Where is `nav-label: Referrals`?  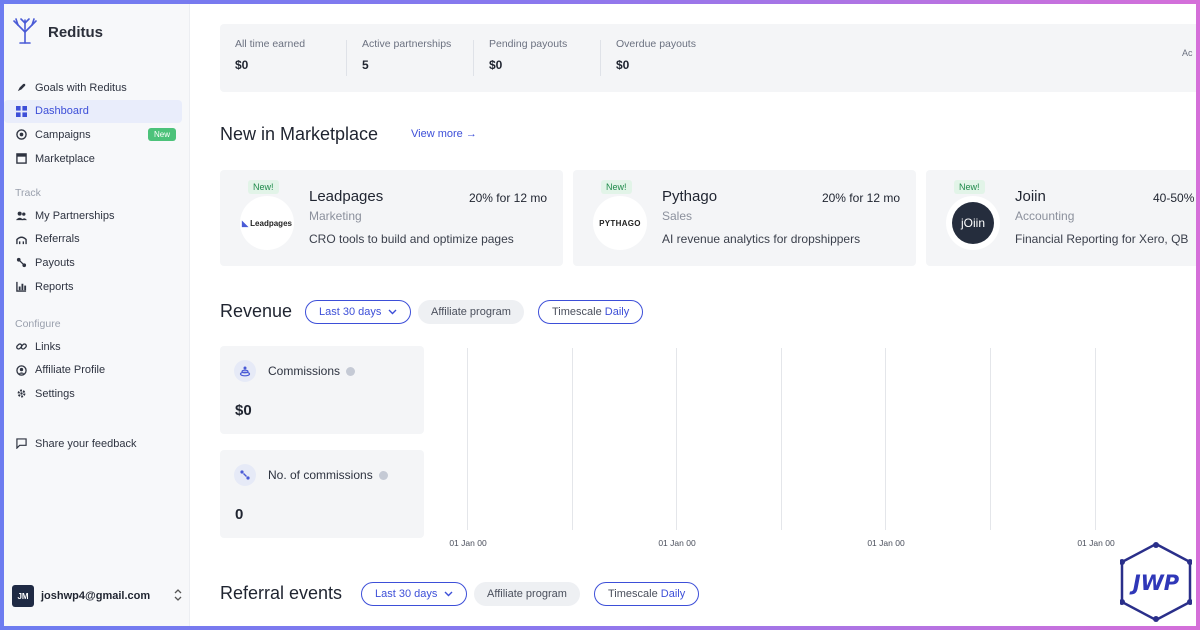 nav-label: Referrals is located at coordinates (57, 239).